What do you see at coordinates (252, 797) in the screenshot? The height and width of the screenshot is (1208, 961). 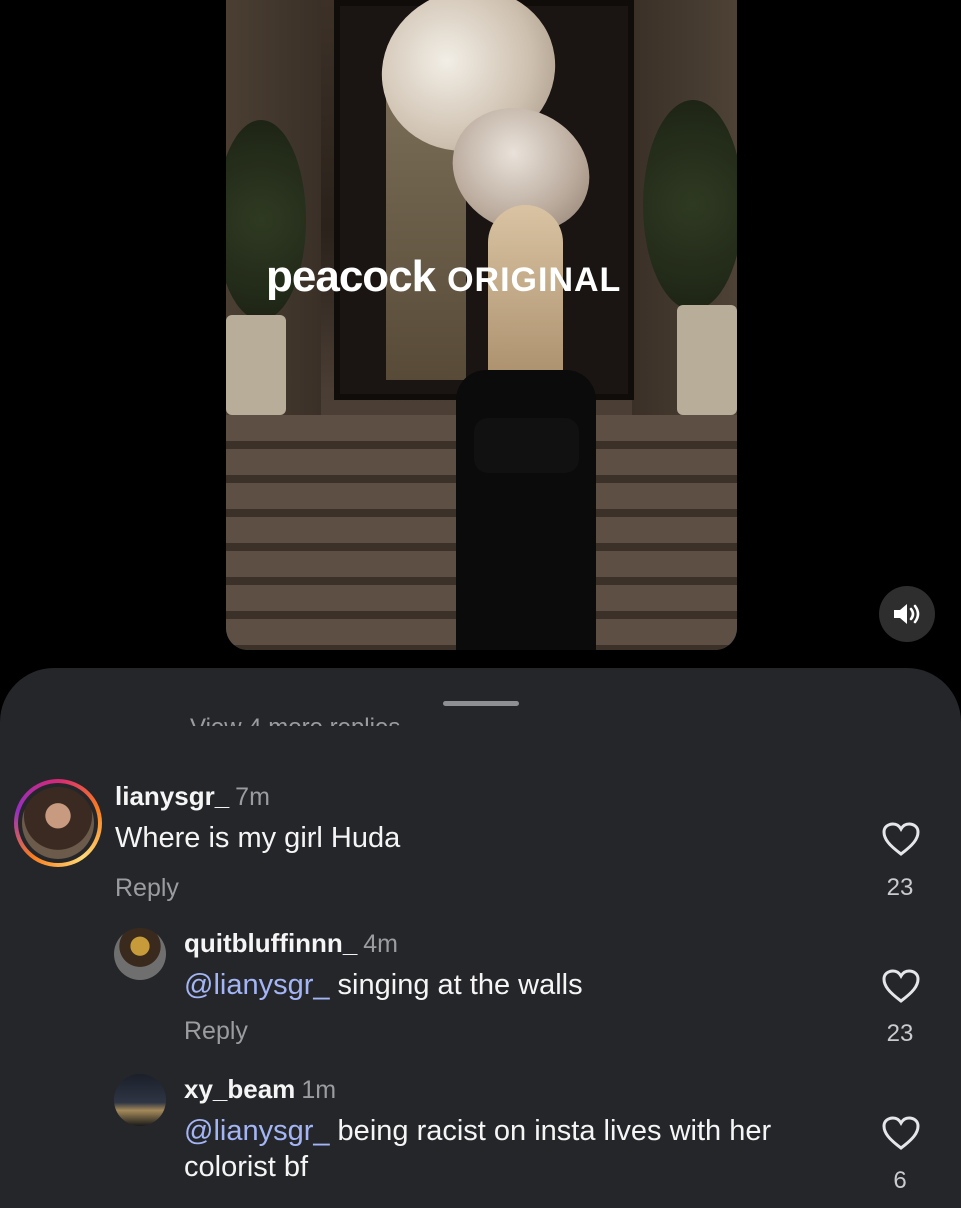 I see `comment-time: 7m` at bounding box center [252, 797].